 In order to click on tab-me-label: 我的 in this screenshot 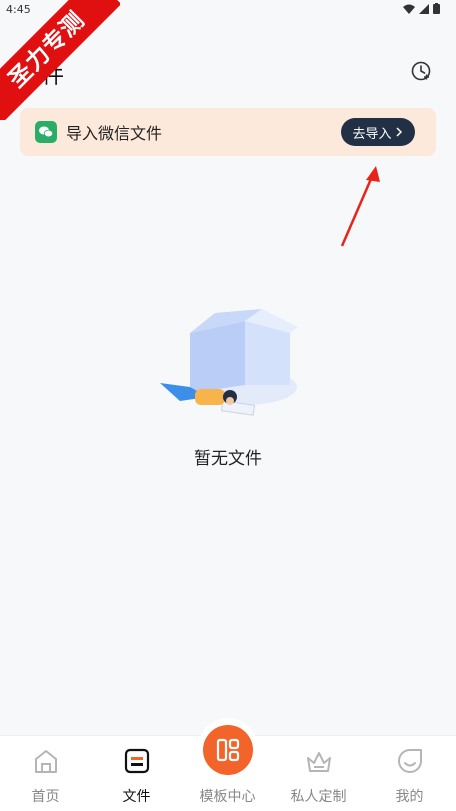, I will do `click(409, 797)`.